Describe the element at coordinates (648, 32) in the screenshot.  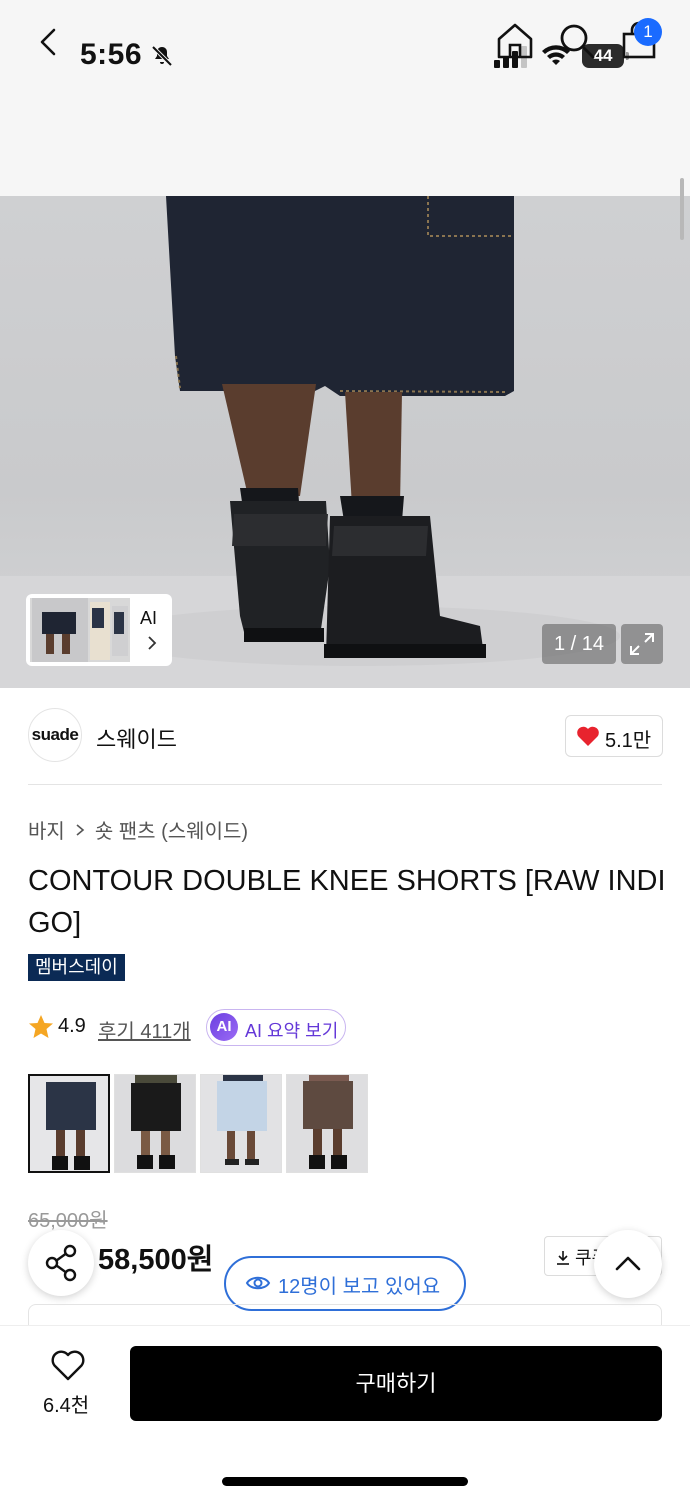
I see `cart-count-badge: 1` at that location.